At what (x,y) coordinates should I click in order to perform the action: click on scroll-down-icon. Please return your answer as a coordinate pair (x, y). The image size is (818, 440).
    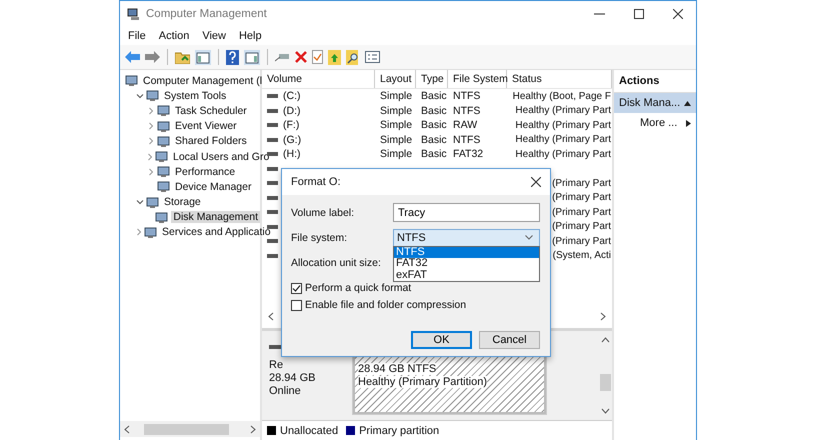
    Looking at the image, I should click on (605, 411).